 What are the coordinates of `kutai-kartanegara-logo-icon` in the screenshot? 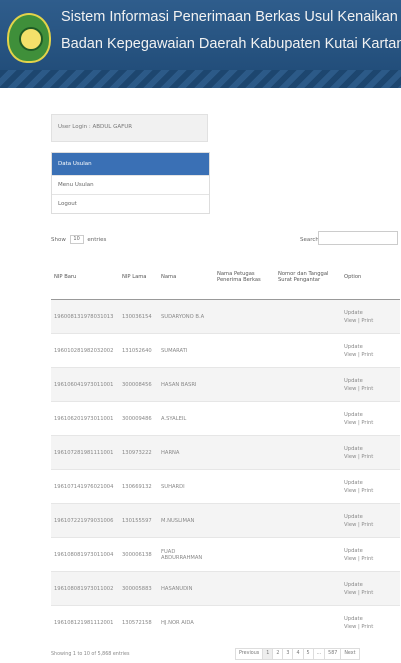 It's located at (29, 38).